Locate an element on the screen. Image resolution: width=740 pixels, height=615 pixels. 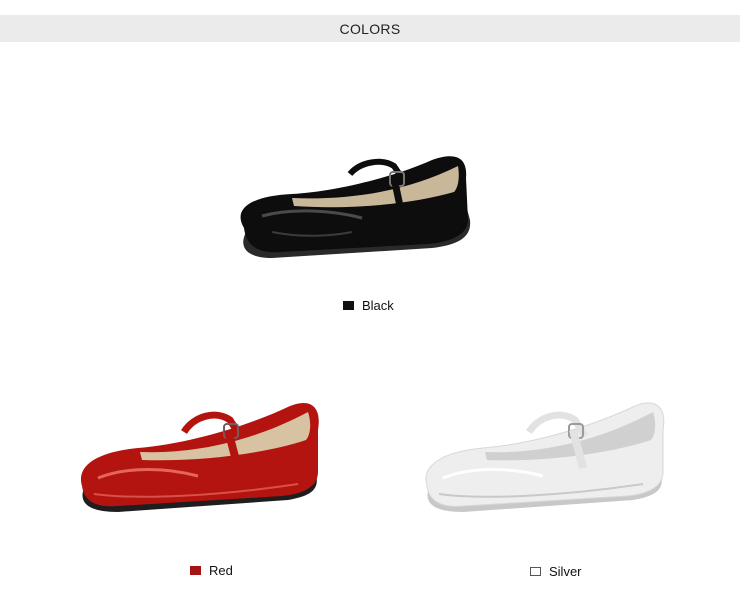
color-option-red: Red is located at coordinates (211, 570).